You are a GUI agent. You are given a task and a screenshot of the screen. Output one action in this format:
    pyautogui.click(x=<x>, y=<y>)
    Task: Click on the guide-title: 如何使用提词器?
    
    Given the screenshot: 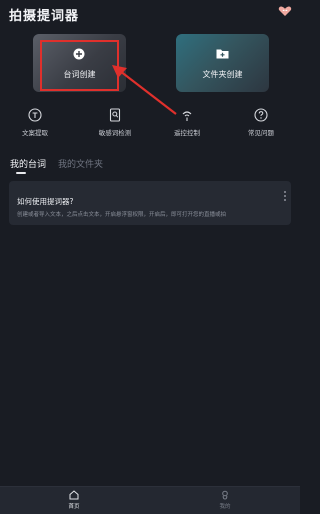 What is the action you would take?
    pyautogui.click(x=45, y=201)
    